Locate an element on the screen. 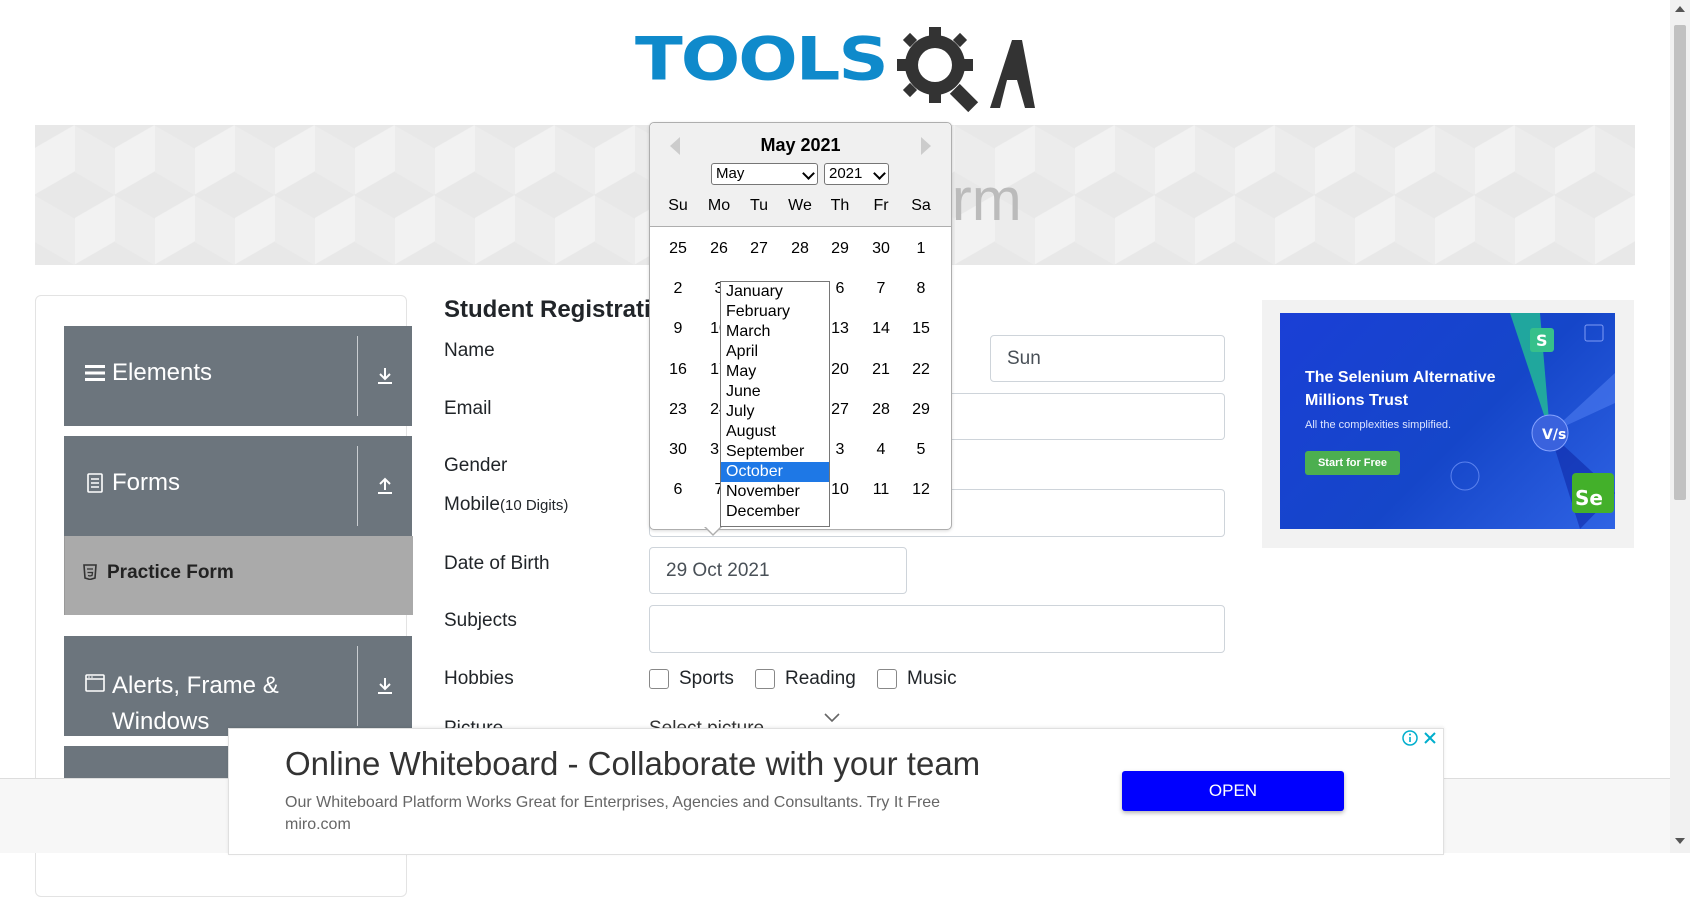 This screenshot has width=1690, height=897. html5-icon is located at coordinates (90, 574).